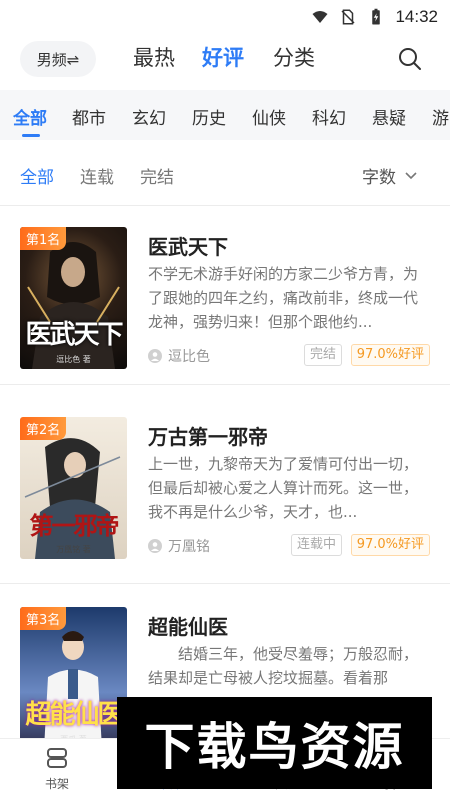  What do you see at coordinates (188, 245) in the screenshot?
I see `book-title: 医武天下` at bounding box center [188, 245].